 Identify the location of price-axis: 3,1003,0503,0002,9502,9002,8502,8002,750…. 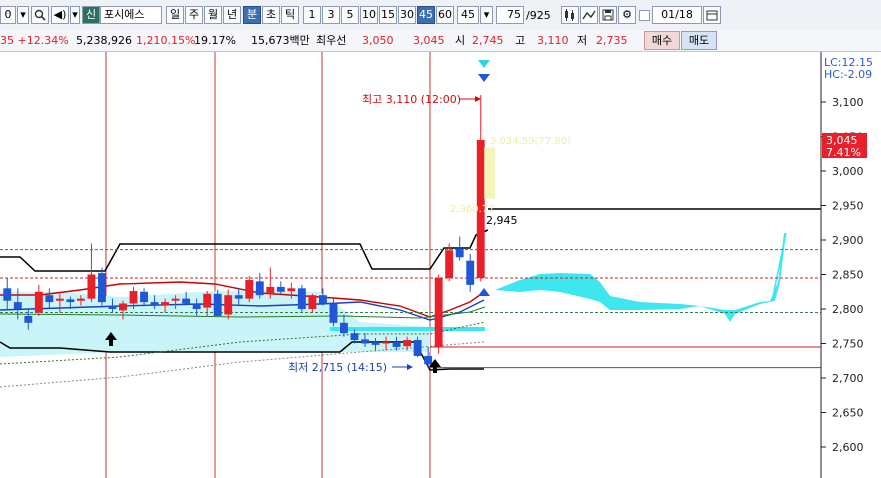
(842, 265).